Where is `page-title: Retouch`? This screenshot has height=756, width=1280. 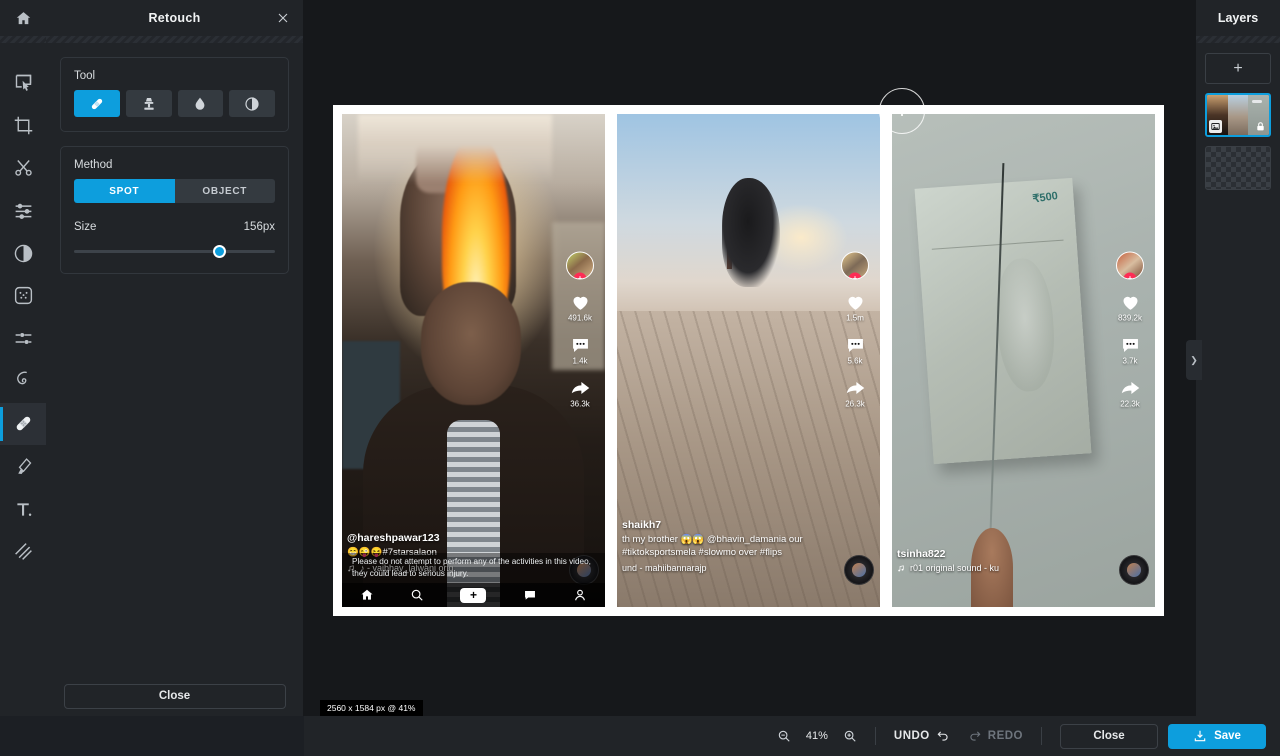
page-title: Retouch is located at coordinates (174, 18).